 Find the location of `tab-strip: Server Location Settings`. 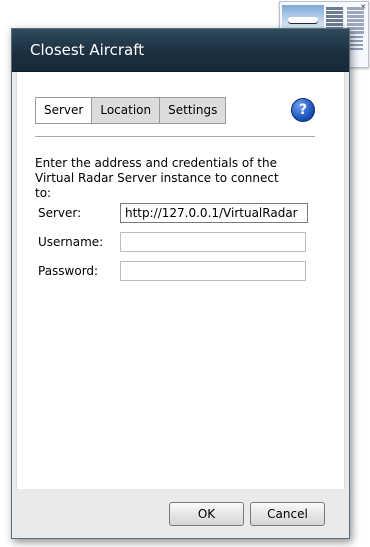

tab-strip: Server Location Settings is located at coordinates (131, 110).